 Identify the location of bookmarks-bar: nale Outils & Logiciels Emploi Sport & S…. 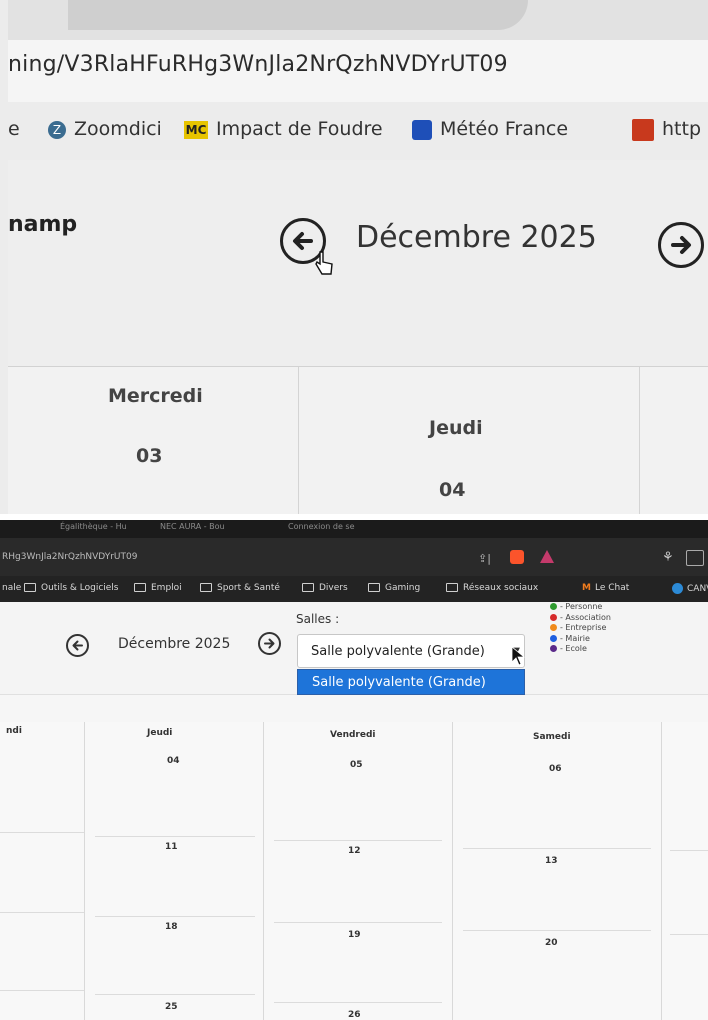
(354, 589).